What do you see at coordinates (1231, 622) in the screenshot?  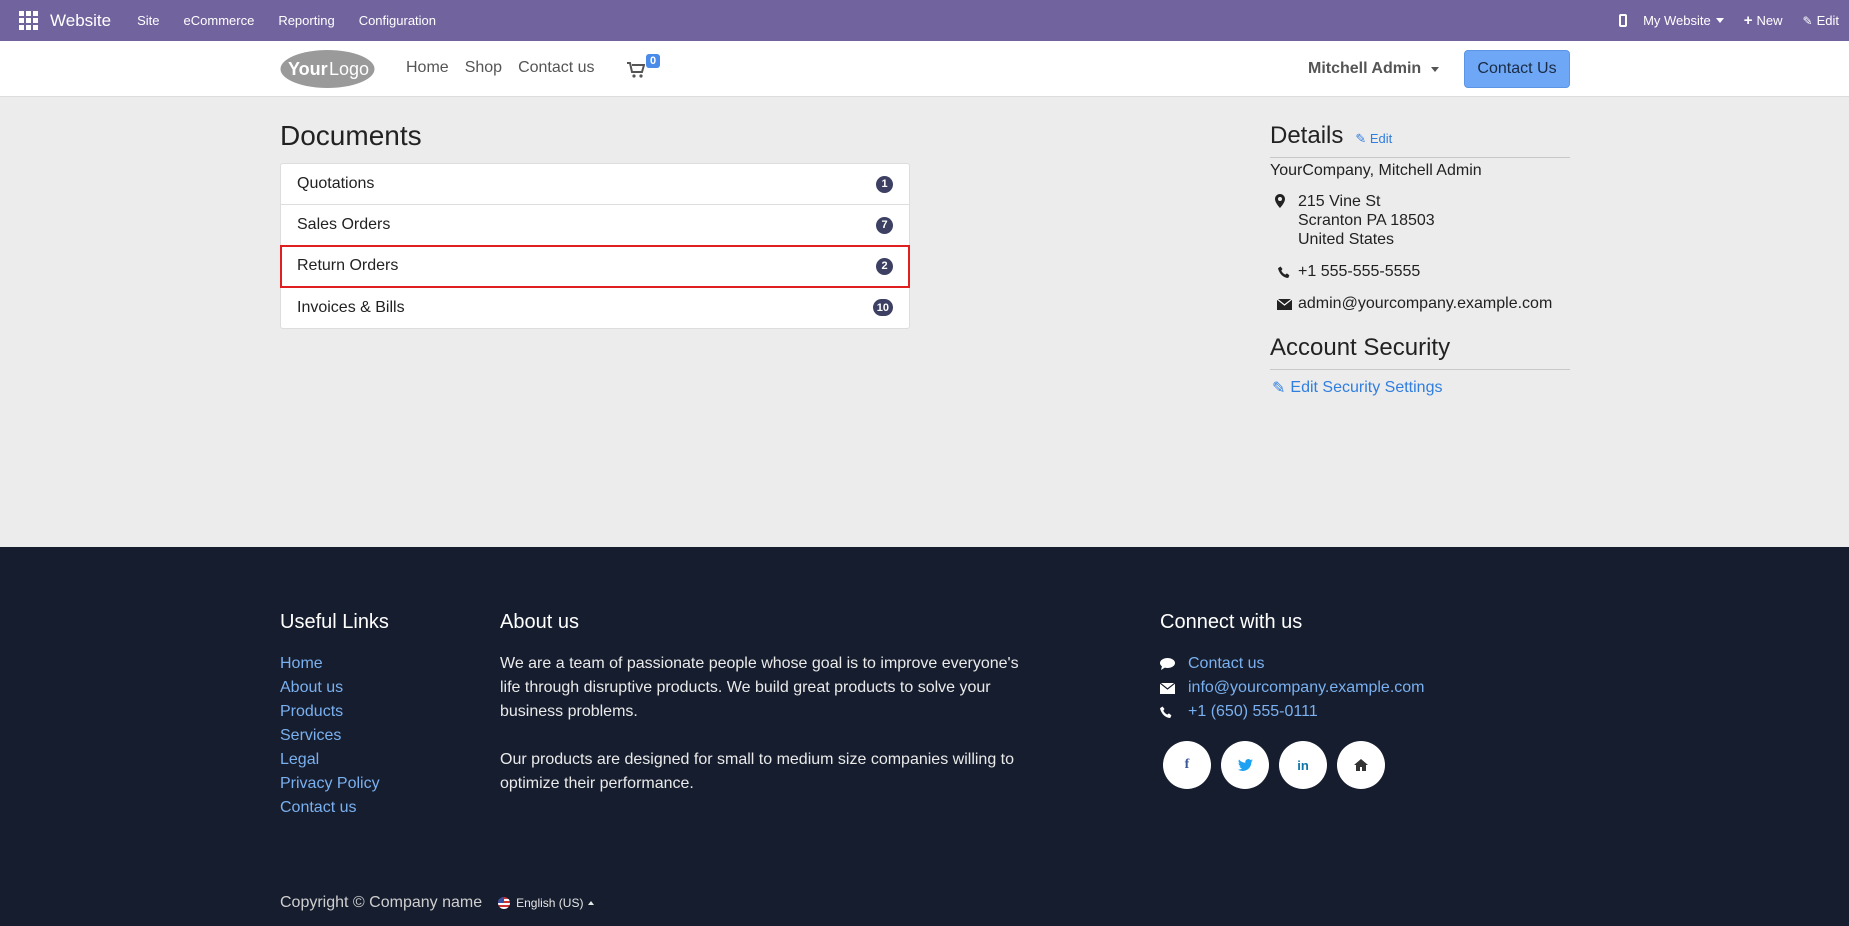 I see `connect-title: Connect with us` at bounding box center [1231, 622].